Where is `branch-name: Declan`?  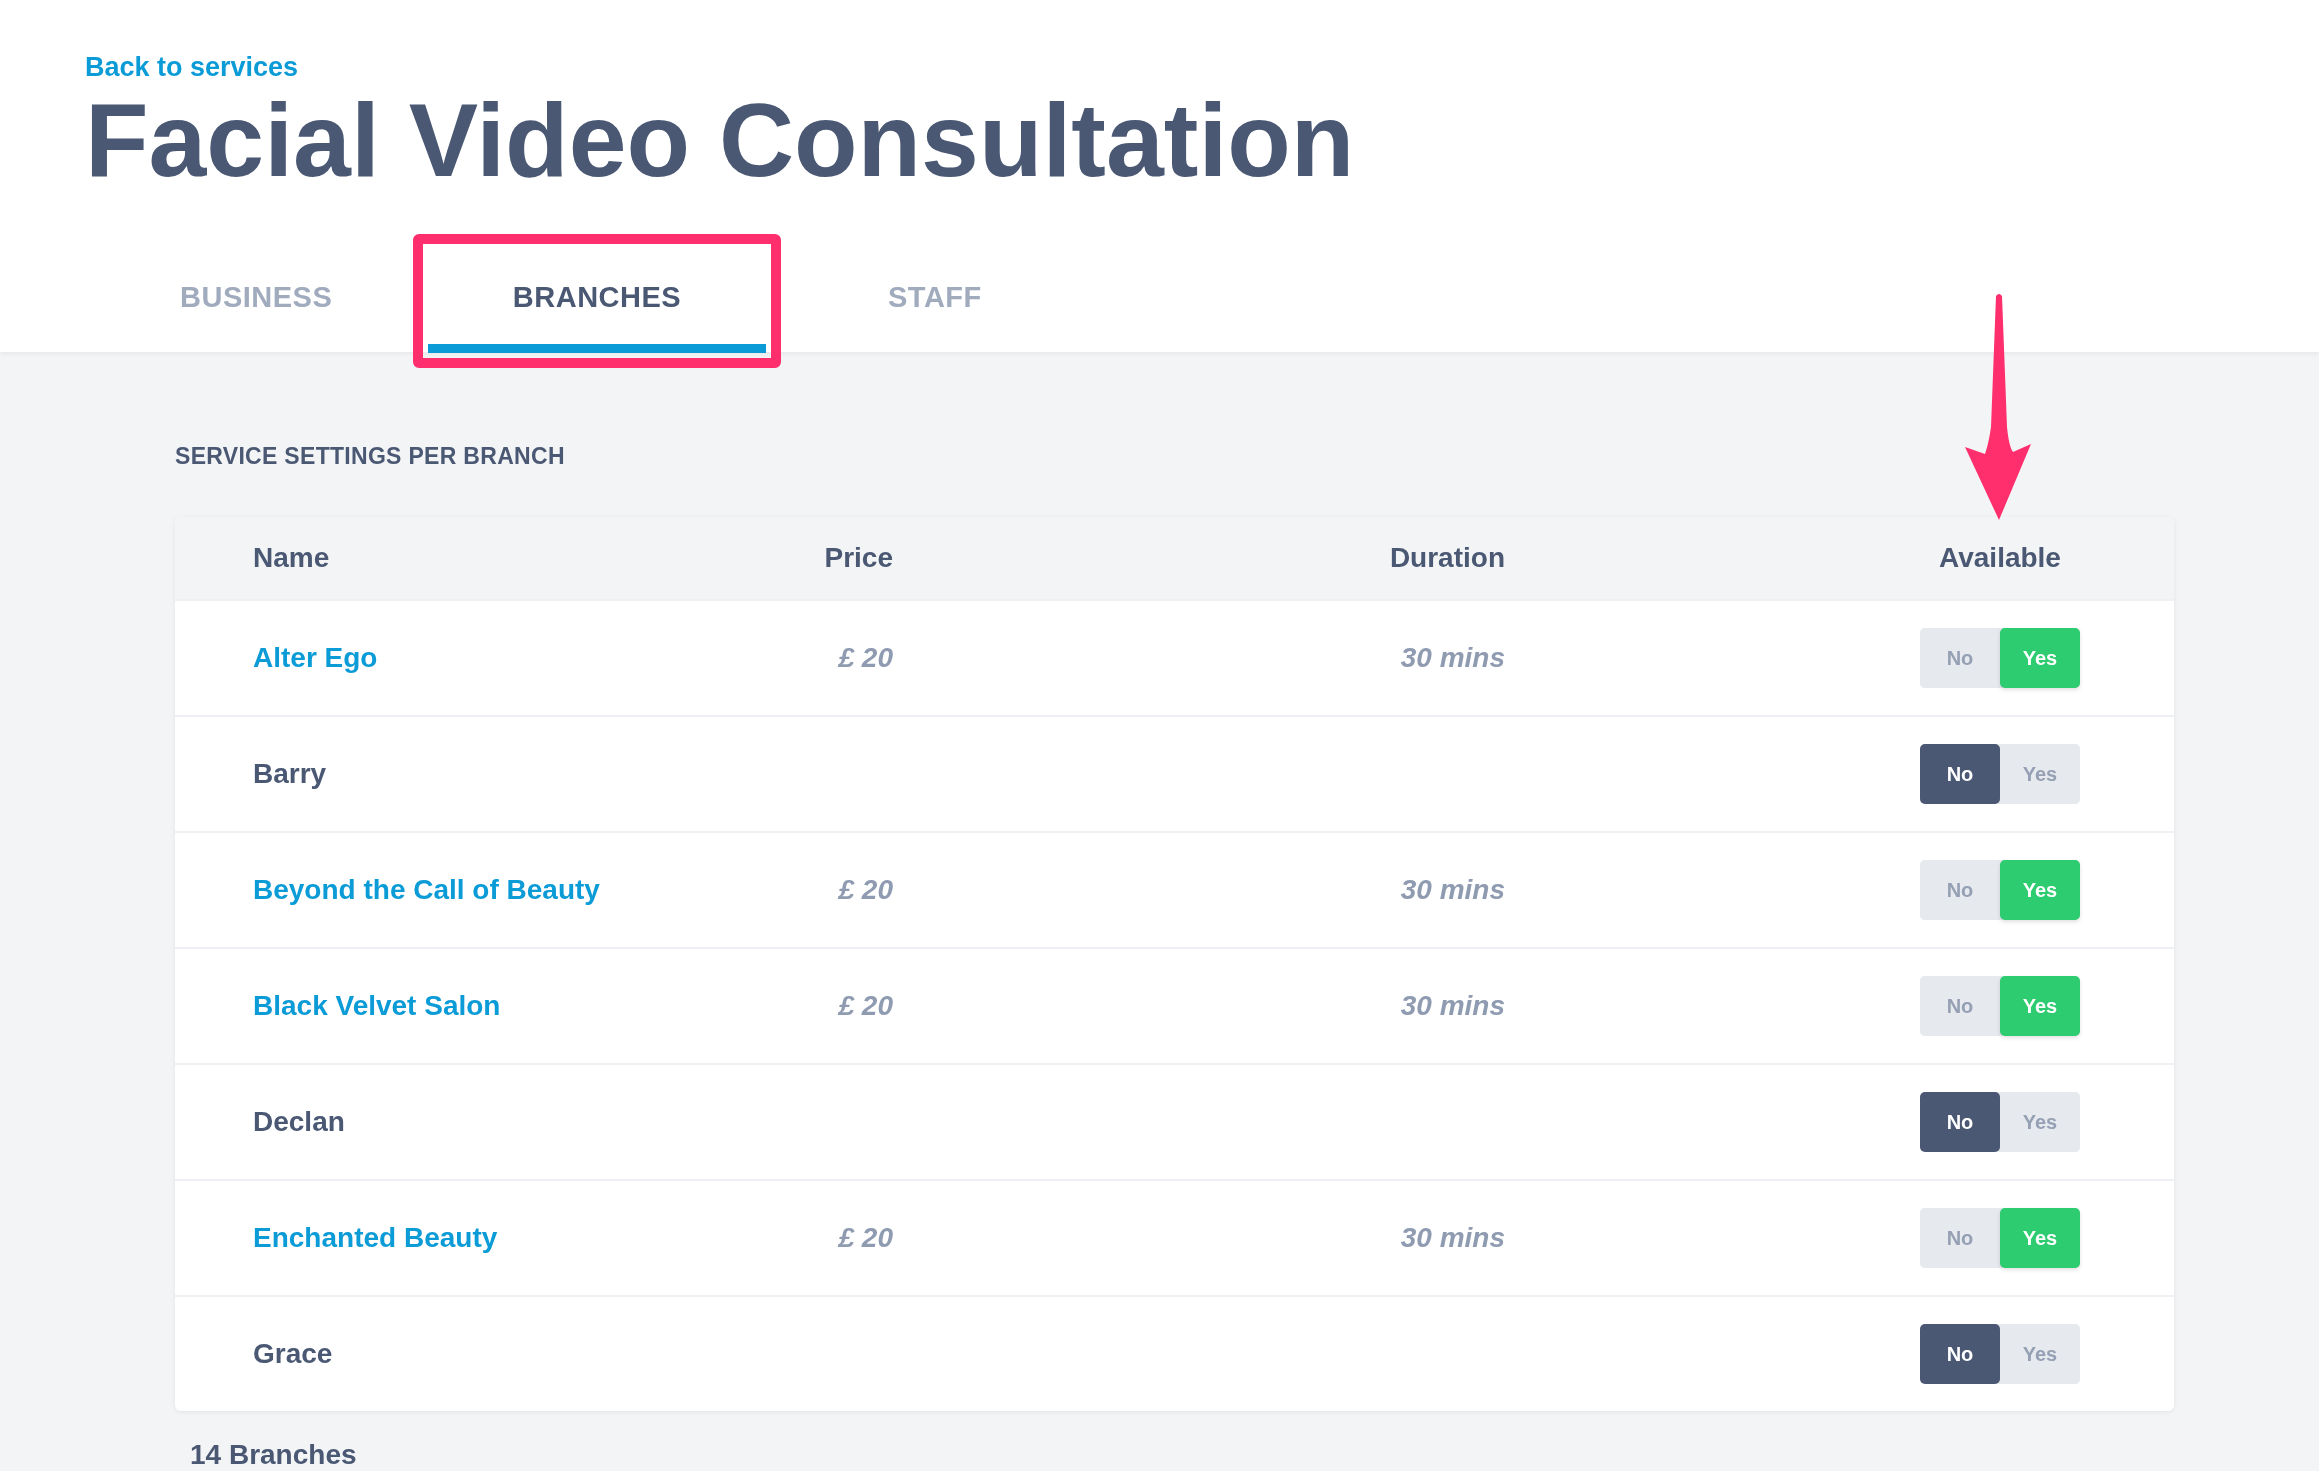 branch-name: Declan is located at coordinates (299, 1121).